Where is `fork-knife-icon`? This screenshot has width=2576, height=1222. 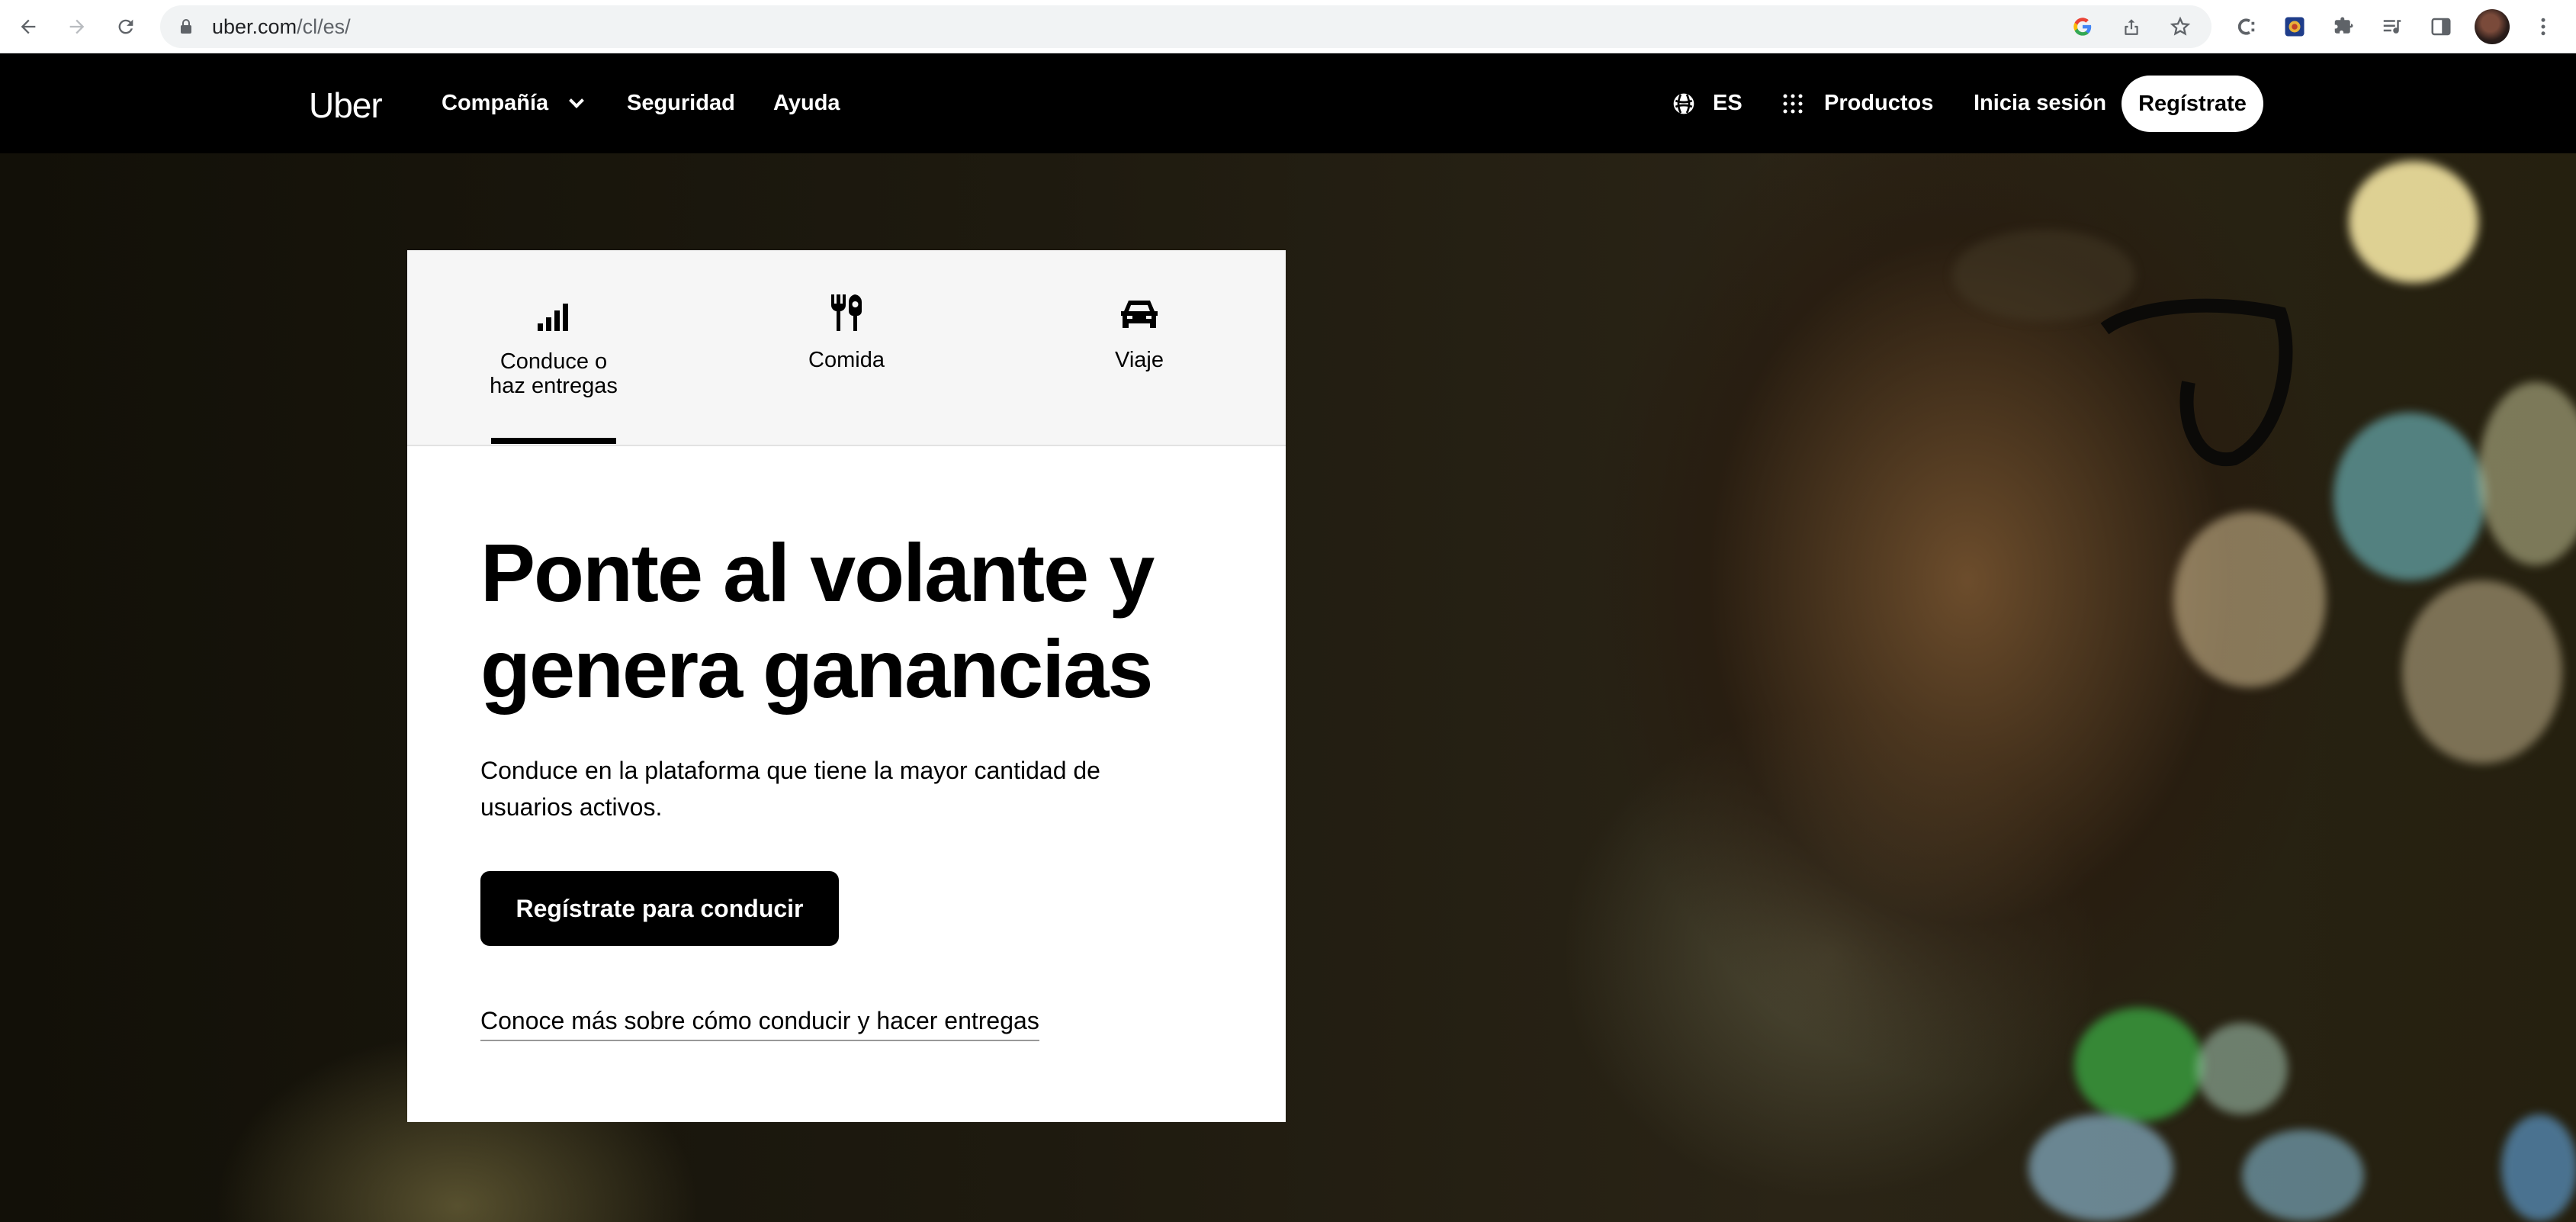
fork-knife-icon is located at coordinates (846, 312).